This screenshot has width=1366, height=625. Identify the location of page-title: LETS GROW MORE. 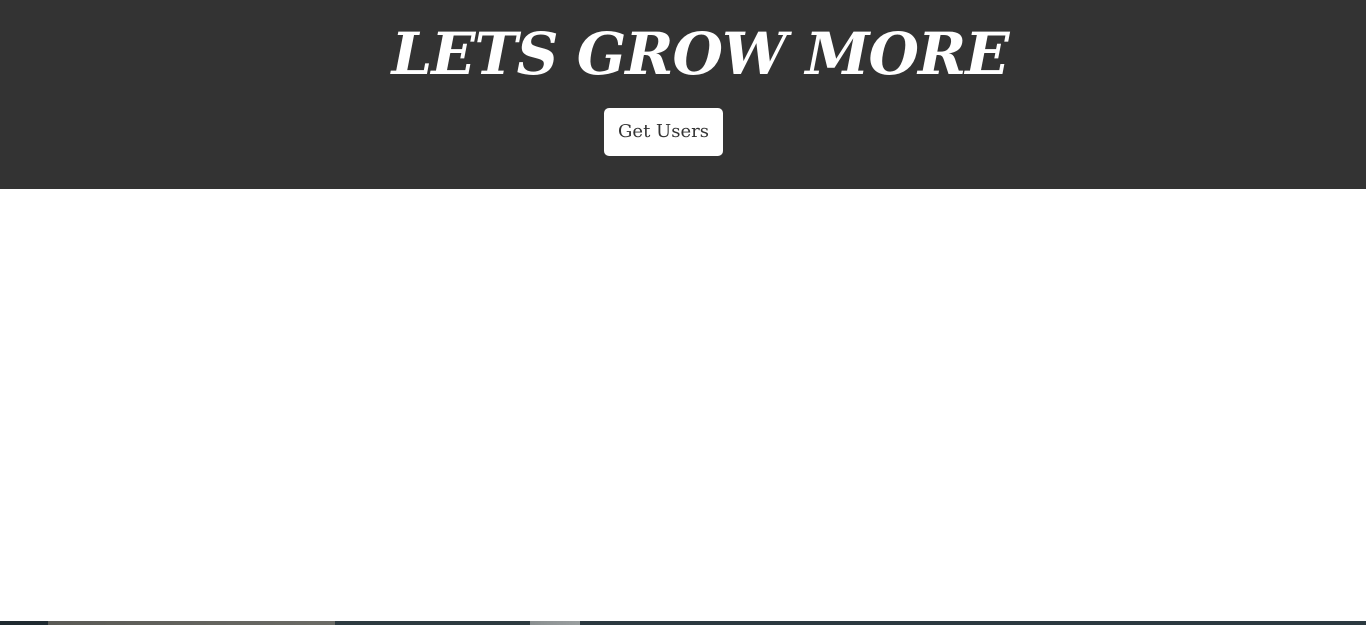
(700, 54).